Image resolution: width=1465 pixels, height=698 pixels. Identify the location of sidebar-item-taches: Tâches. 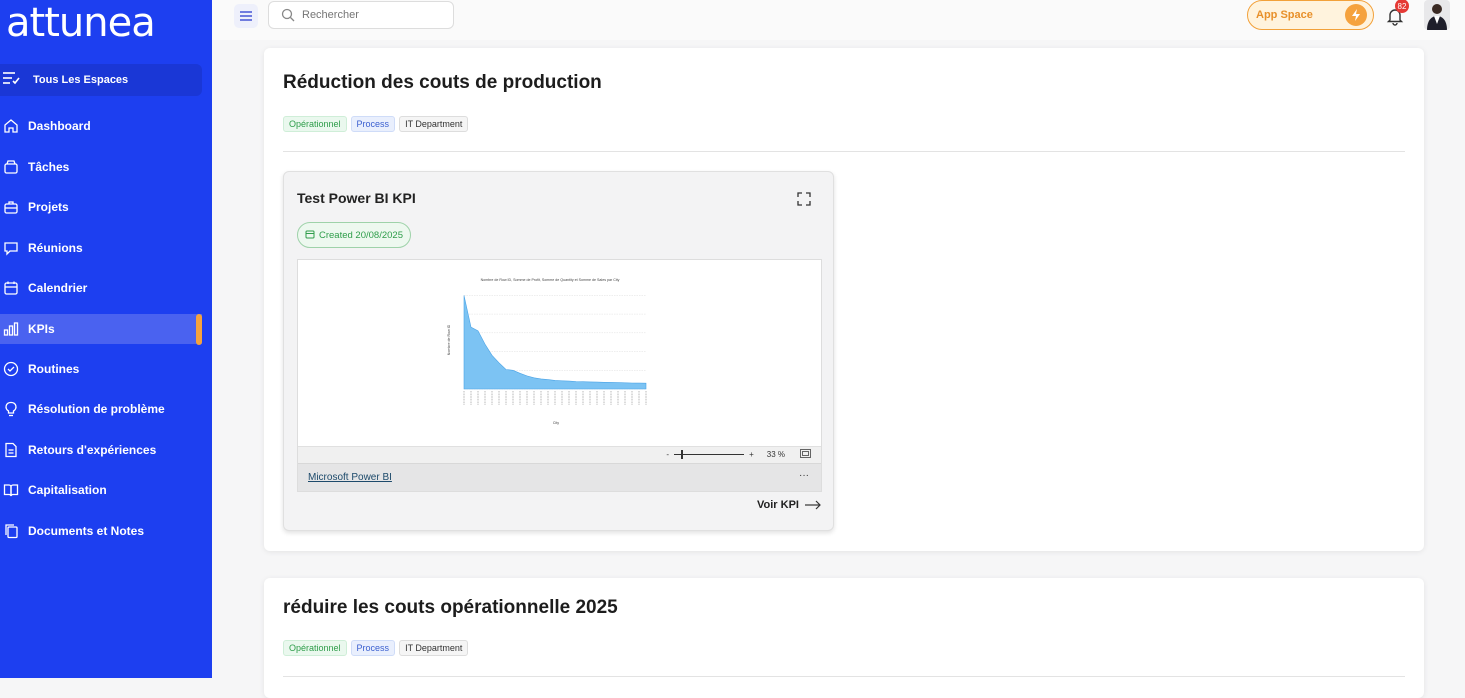
(106, 167).